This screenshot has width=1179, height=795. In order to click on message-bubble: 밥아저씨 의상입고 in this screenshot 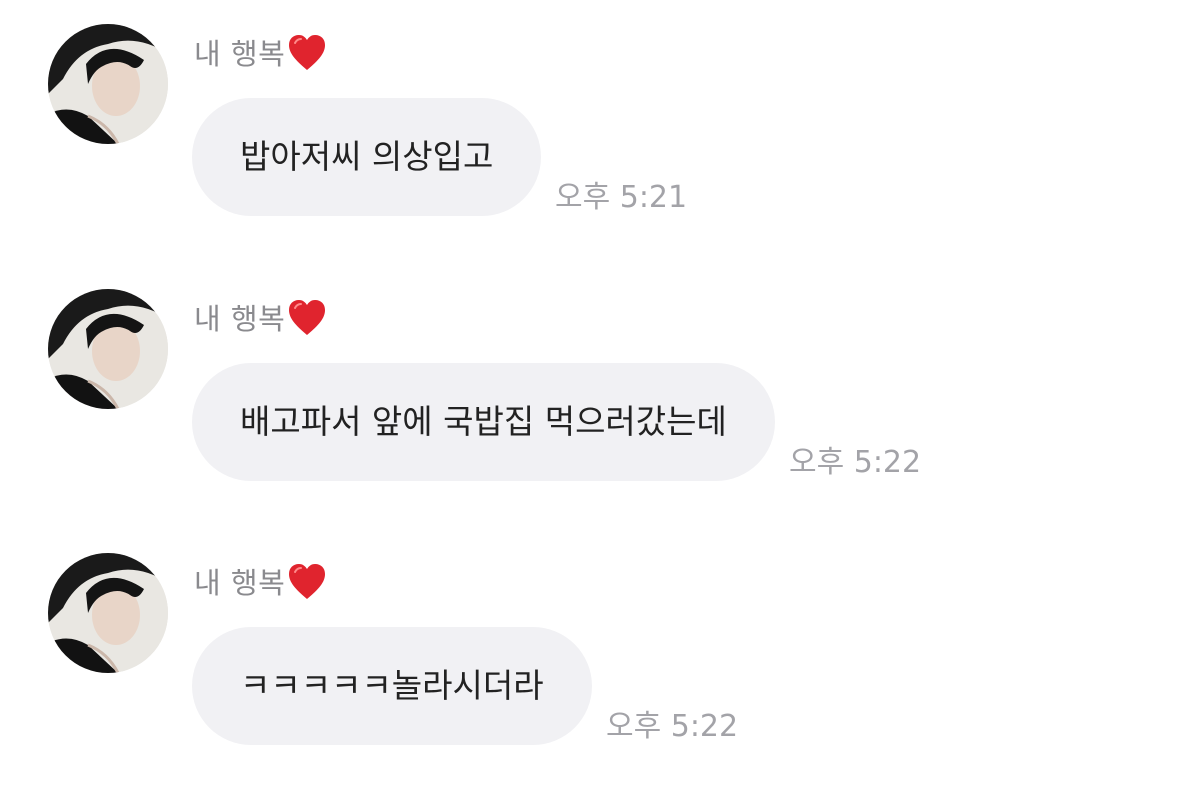, I will do `click(367, 157)`.